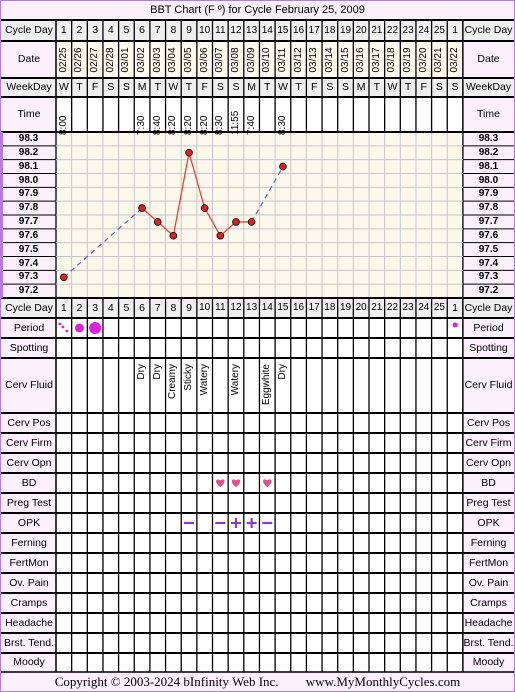 This screenshot has height=692, width=515. What do you see at coordinates (157, 125) in the screenshot?
I see `time-cell: 8:40` at bounding box center [157, 125].